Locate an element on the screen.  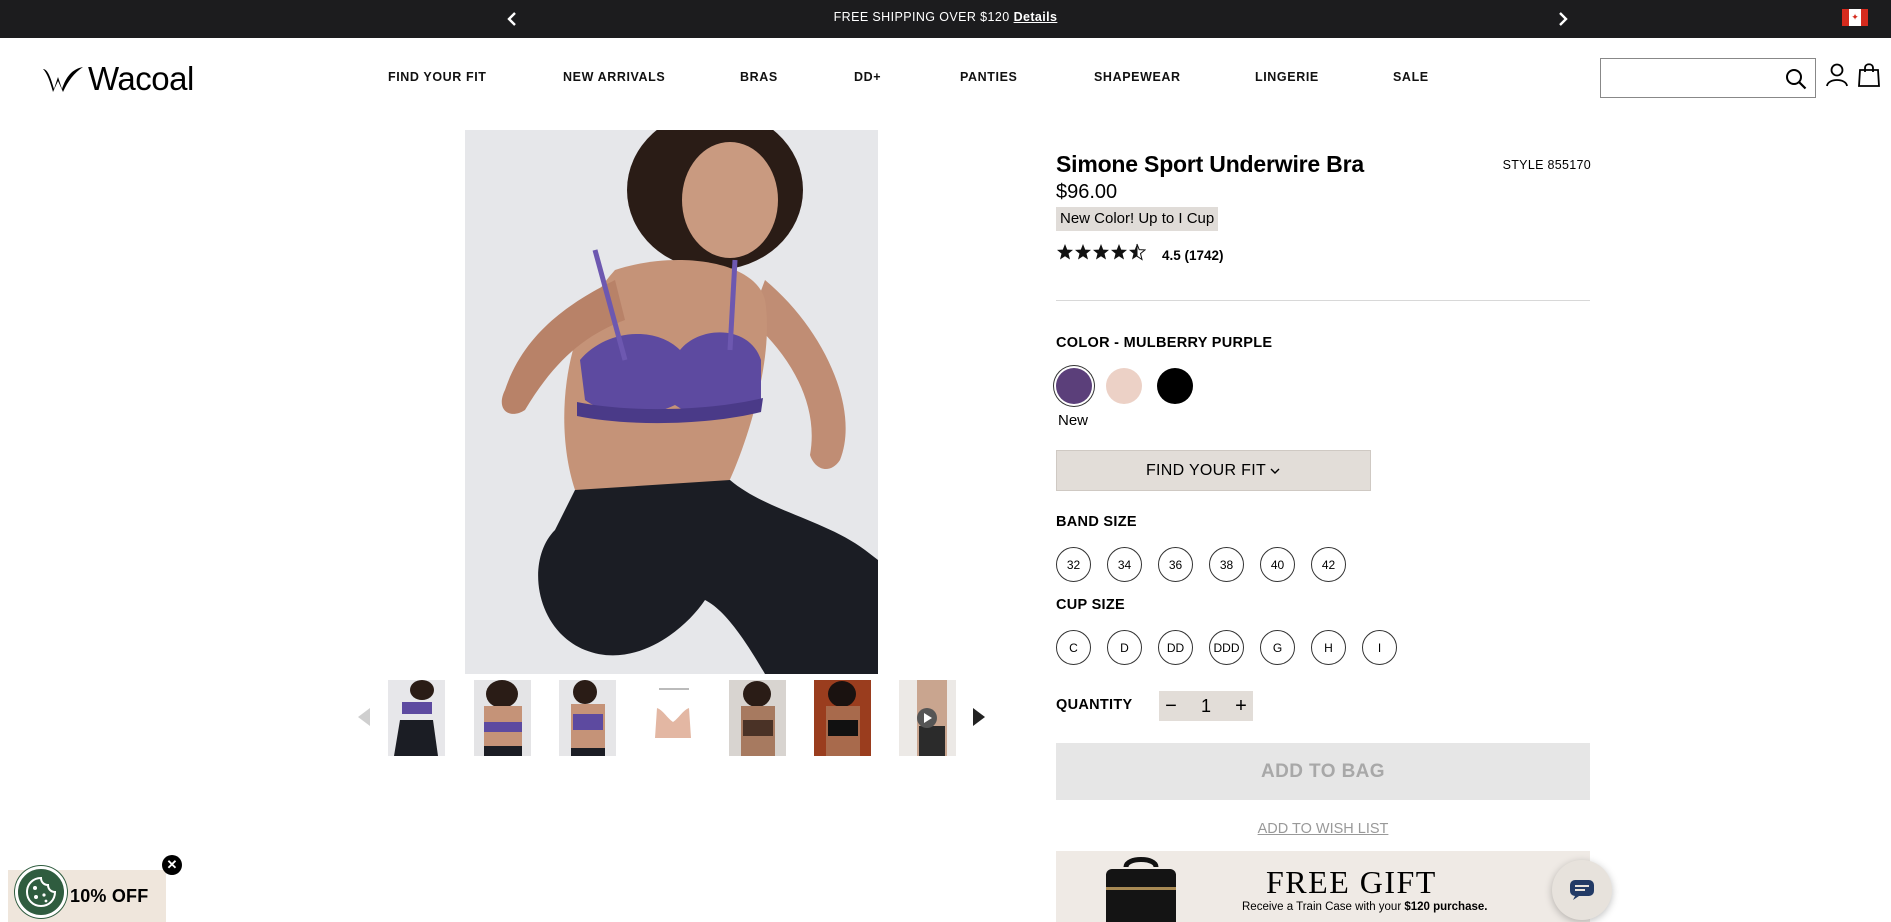
cup-size-i: I is located at coordinates (1379, 647).